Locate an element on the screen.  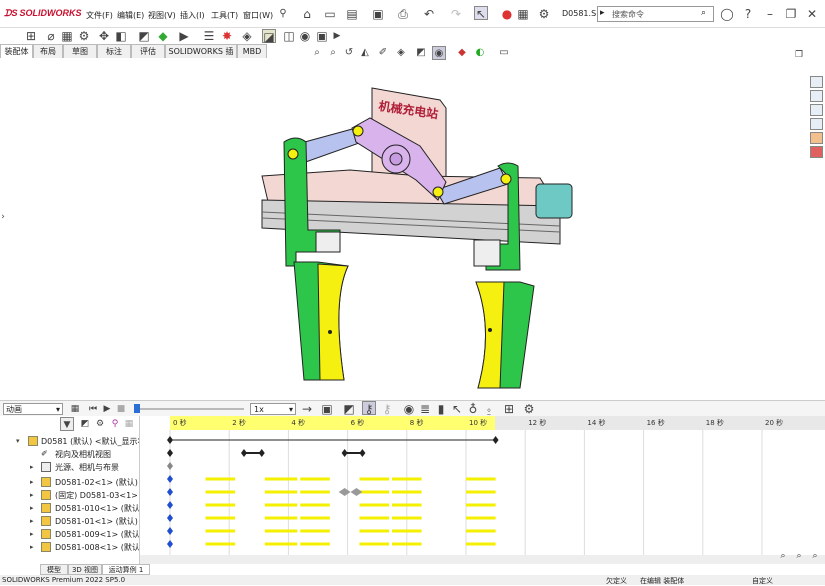
tab-markup: 标注 is located at coordinates (114, 51).